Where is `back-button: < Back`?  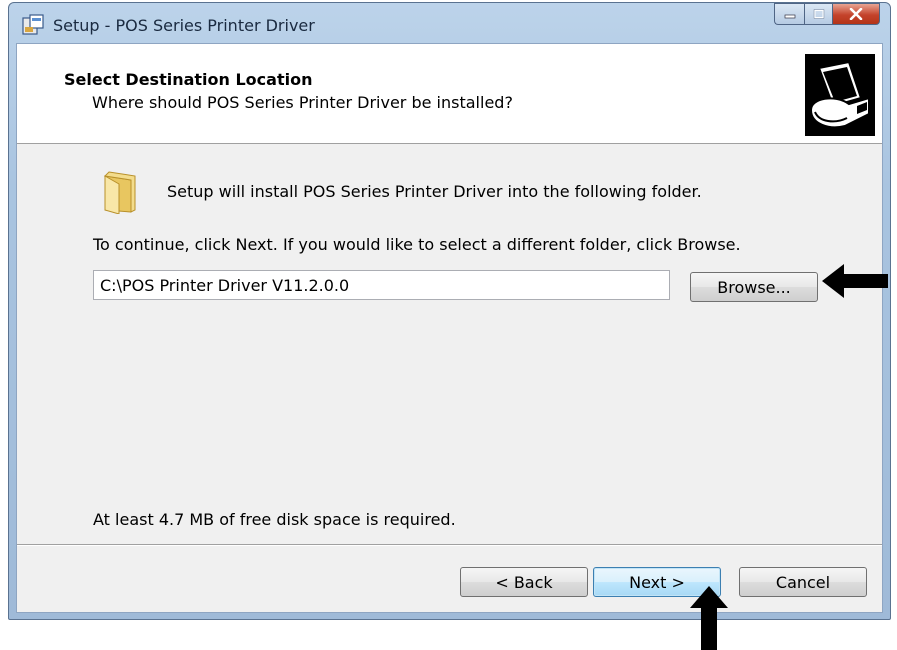
back-button: < Back is located at coordinates (524, 582).